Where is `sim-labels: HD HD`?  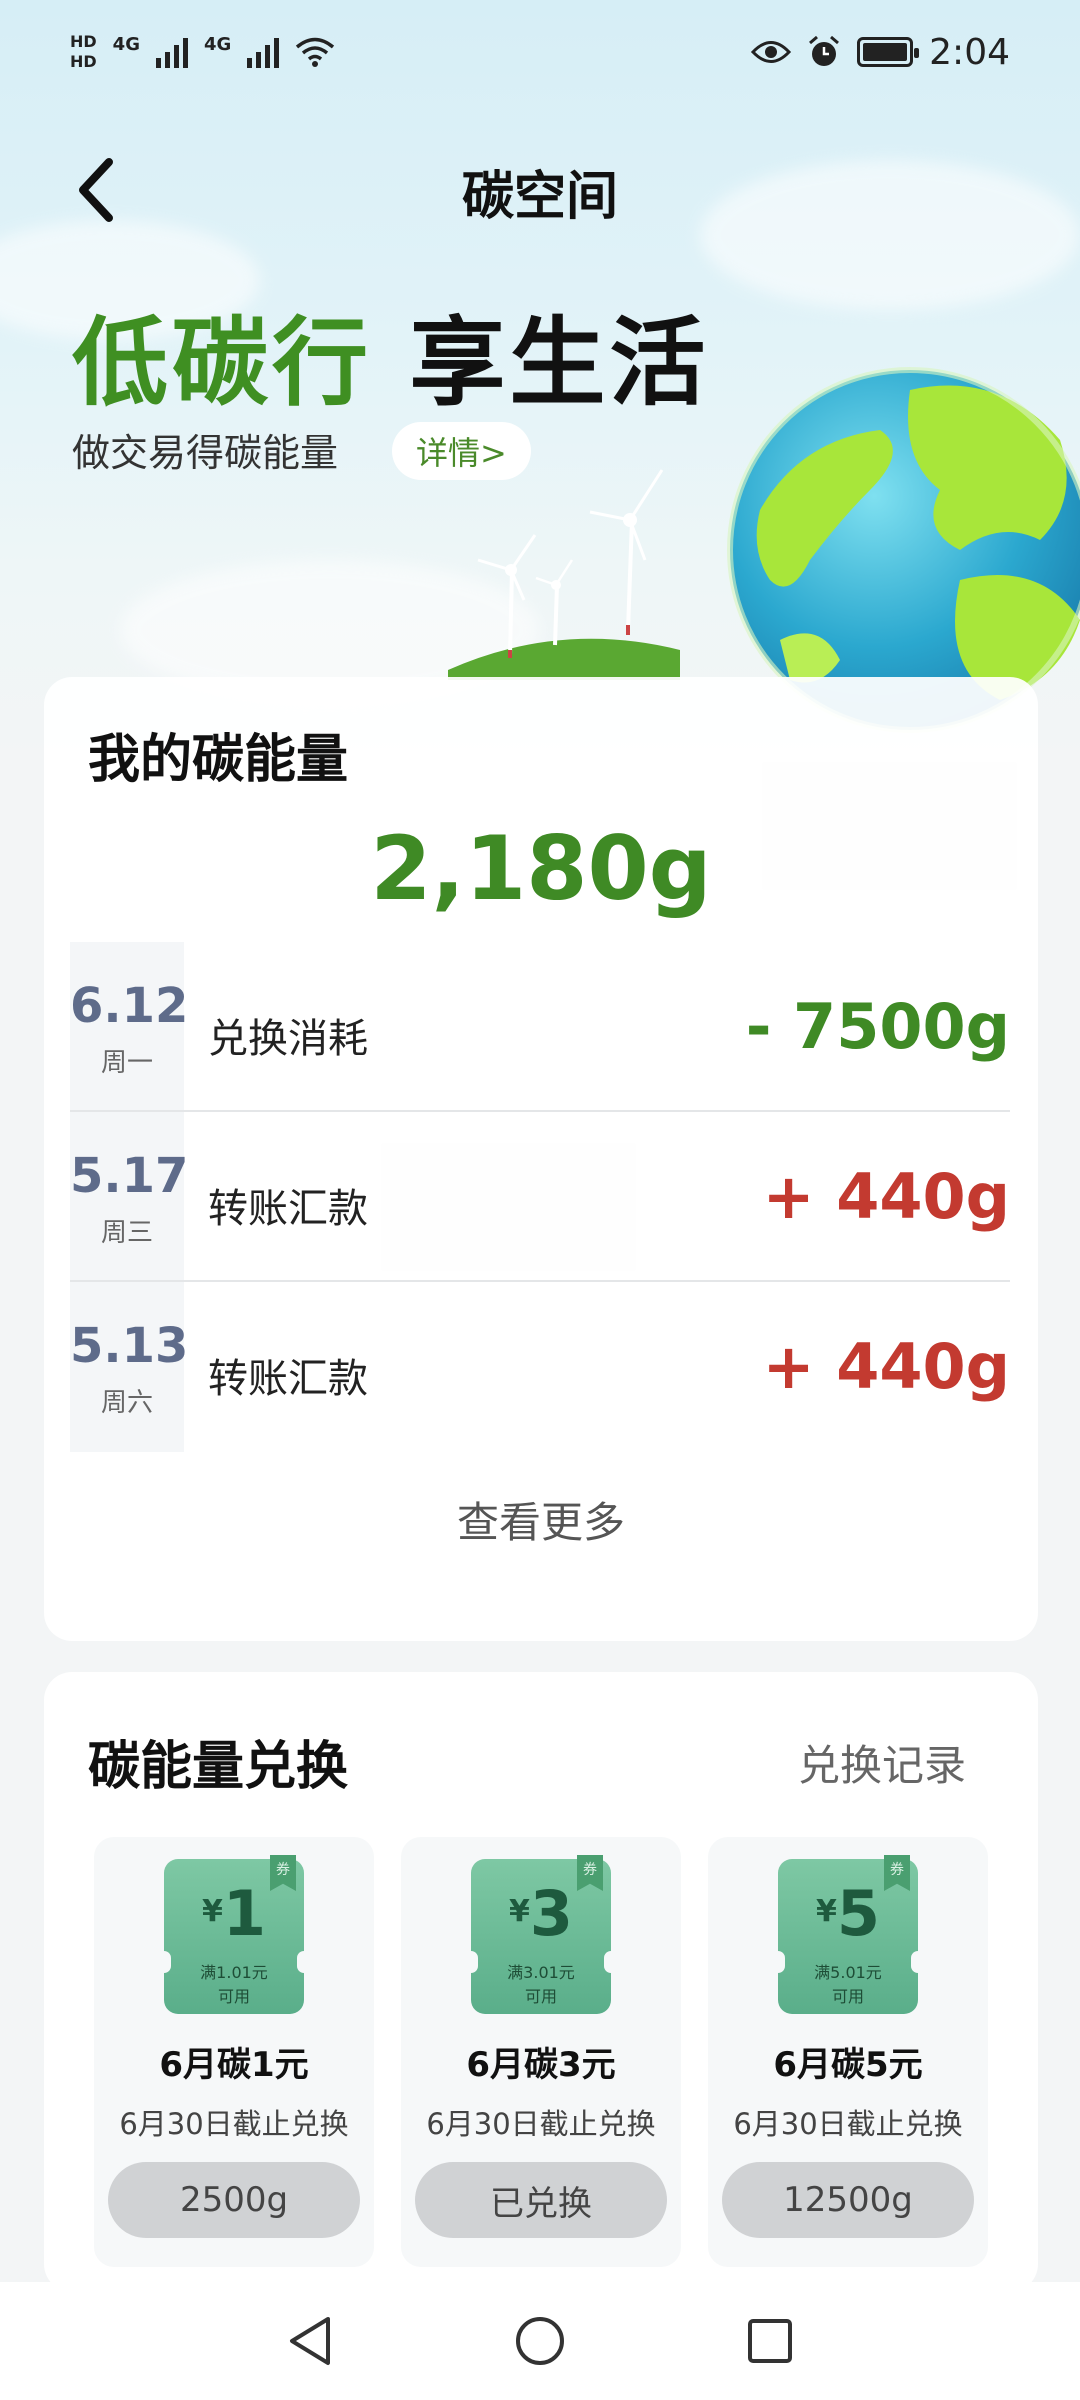 sim-labels: HD HD is located at coordinates (83, 52).